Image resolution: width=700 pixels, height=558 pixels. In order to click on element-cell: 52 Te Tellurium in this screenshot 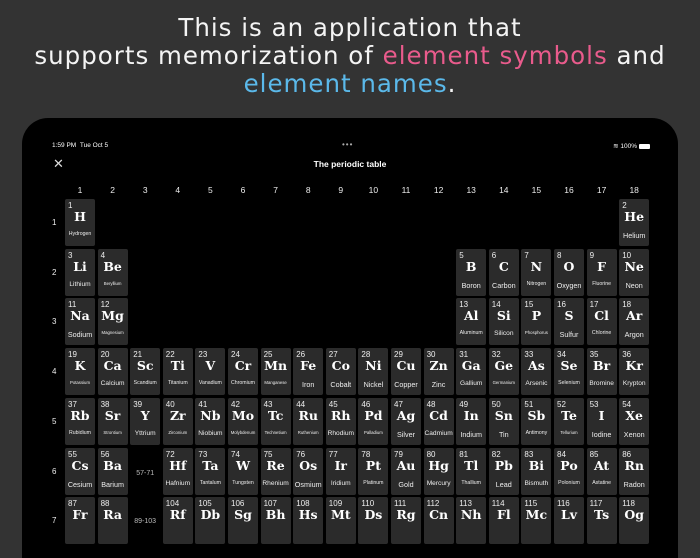, I will do `click(569, 421)`.